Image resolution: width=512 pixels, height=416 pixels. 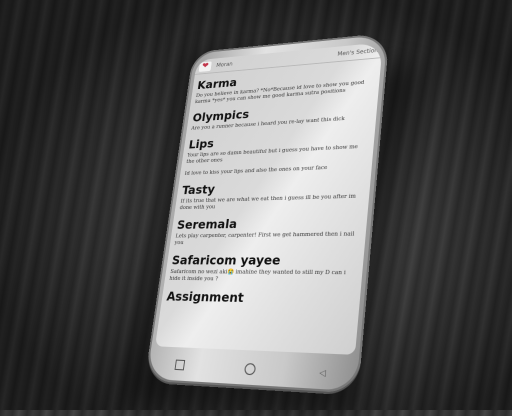 I want to click on post-title: Seremala, so click(x=269, y=222).